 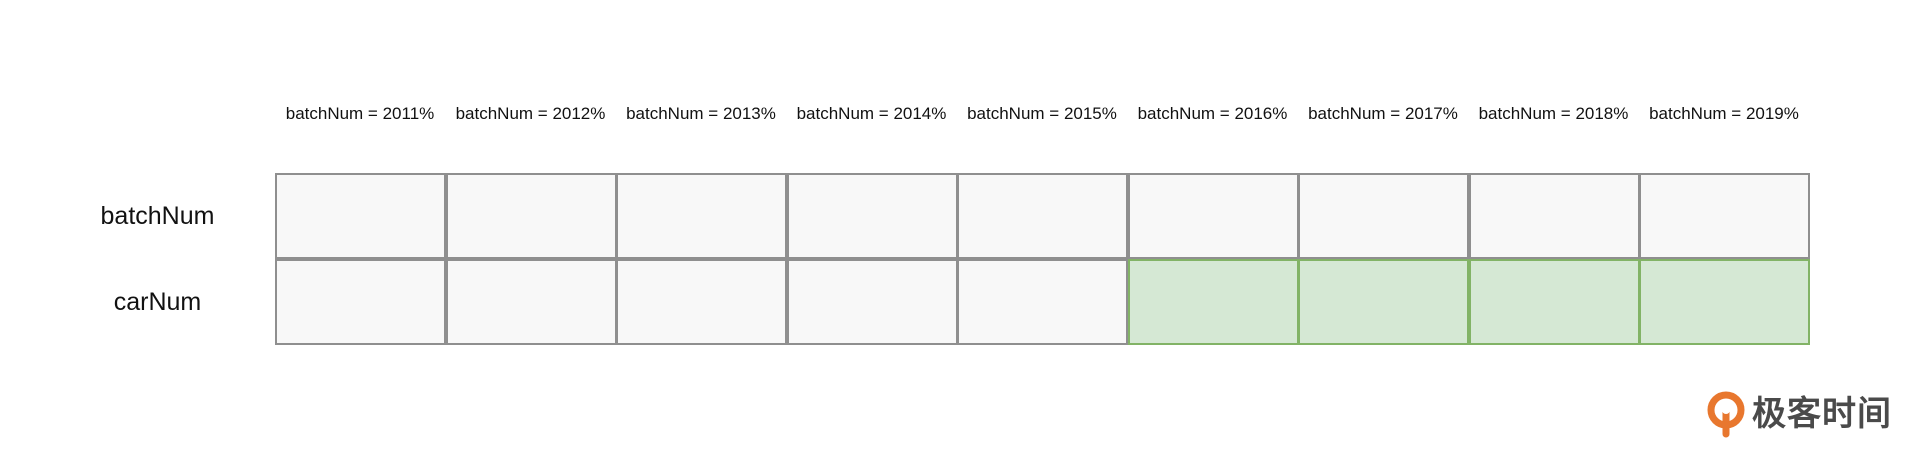 What do you see at coordinates (871, 113) in the screenshot?
I see `column-label: batchNum = 2014%` at bounding box center [871, 113].